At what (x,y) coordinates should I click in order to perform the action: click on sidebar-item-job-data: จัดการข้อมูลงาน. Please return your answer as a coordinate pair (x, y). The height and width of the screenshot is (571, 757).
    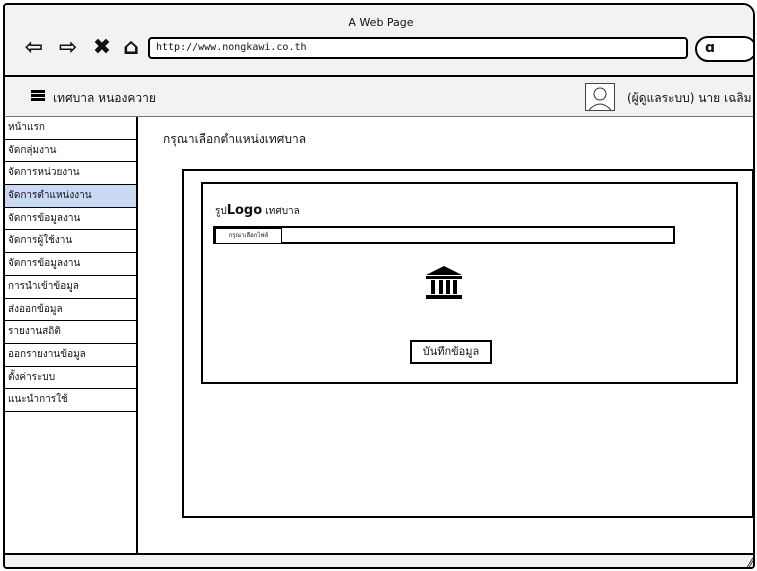
    Looking at the image, I should click on (70, 219).